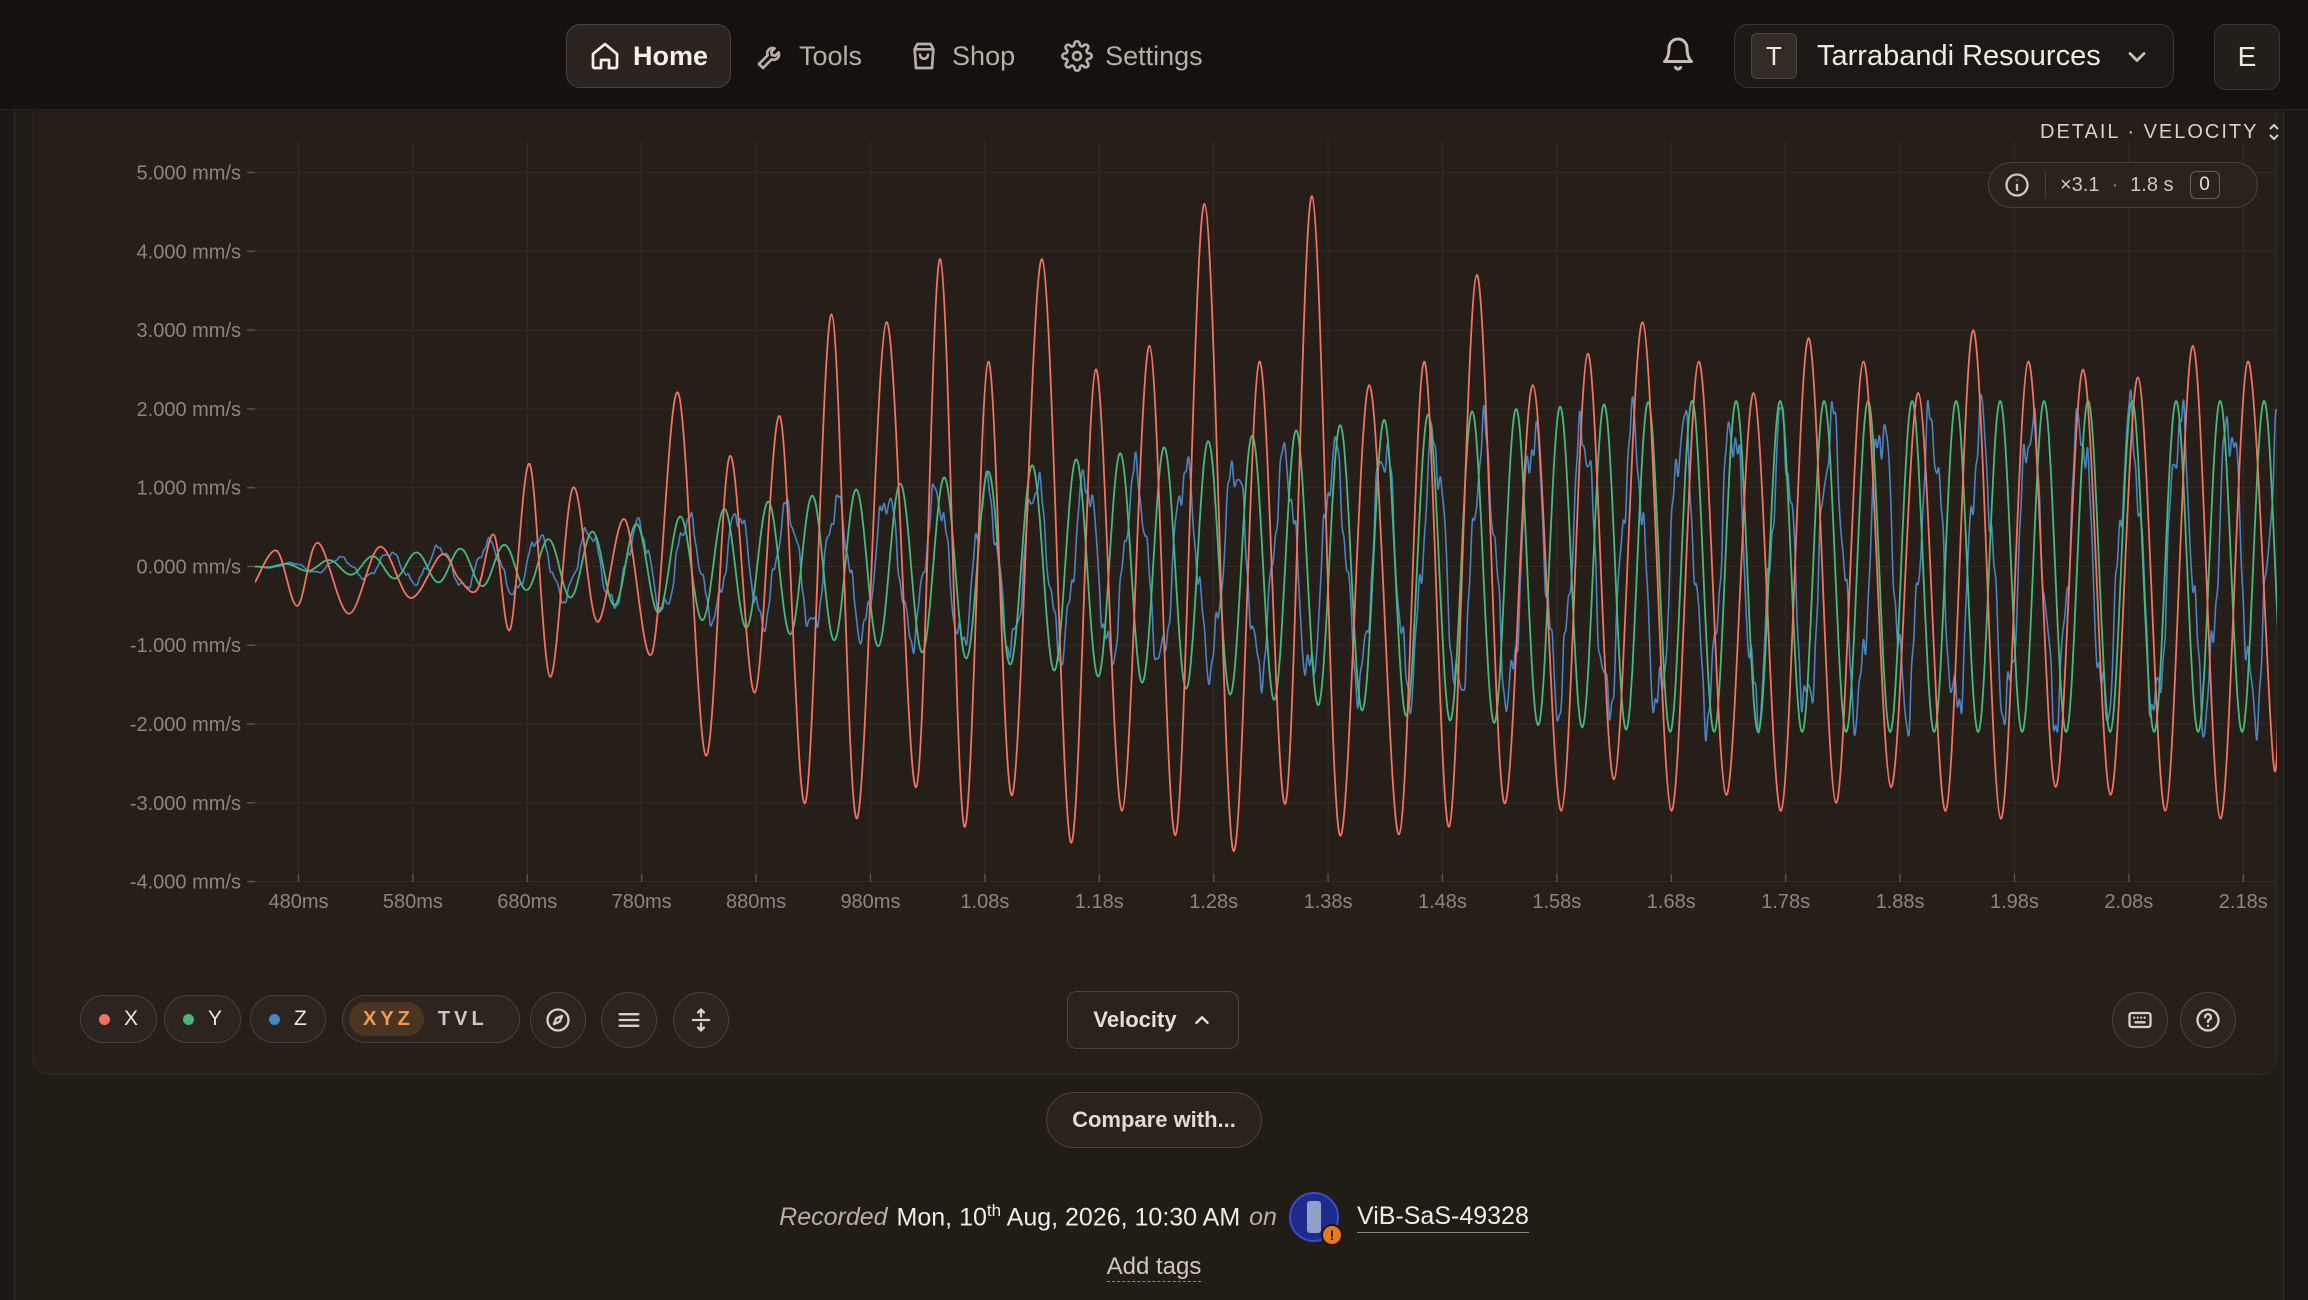  Describe the element at coordinates (642, 902) in the screenshot. I see `x-tick-label: 780ms` at that location.